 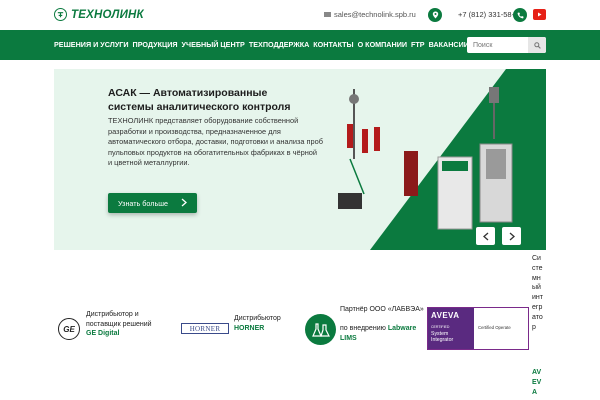 I want to click on location-button, so click(x=435, y=15).